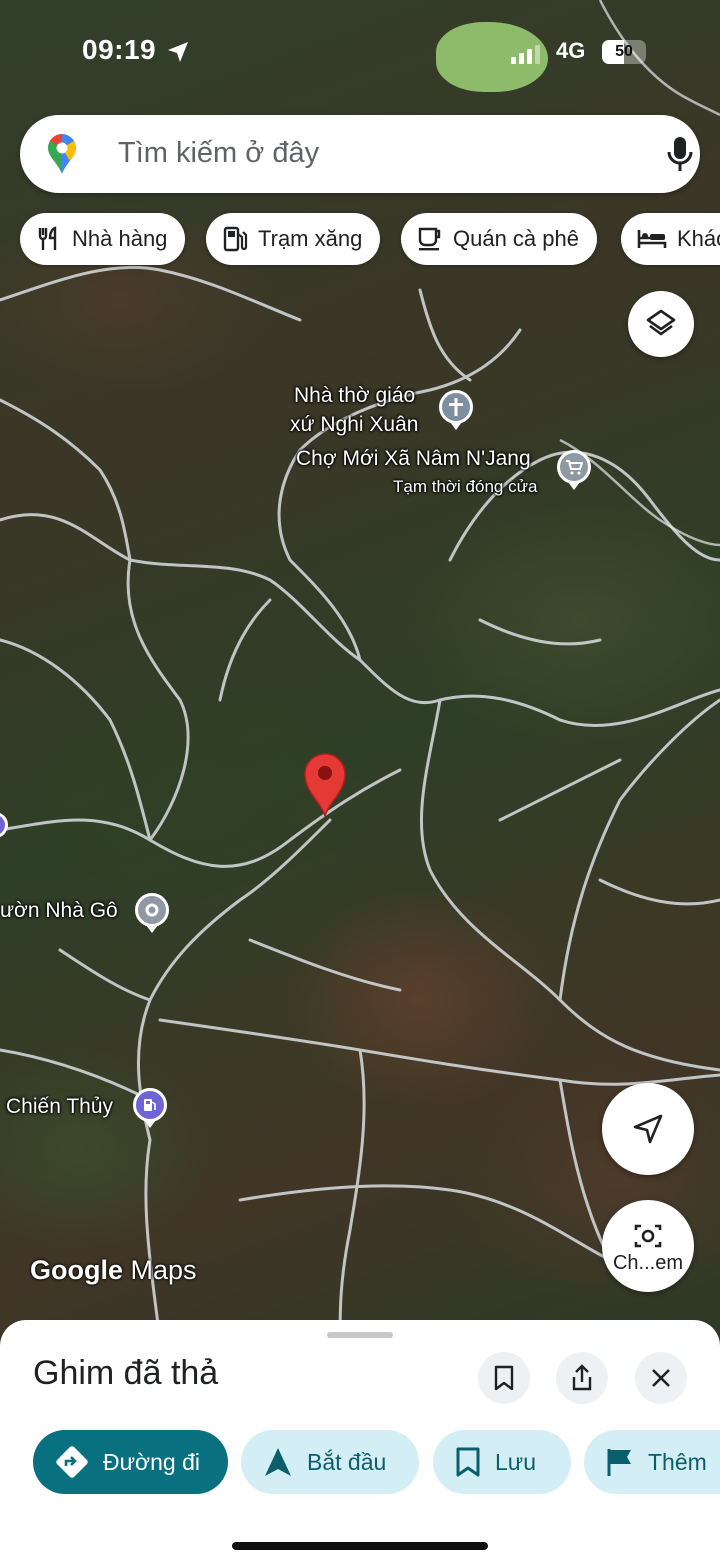 The image size is (720, 1564). Describe the element at coordinates (235, 239) in the screenshot. I see `gas-station-icon` at that location.